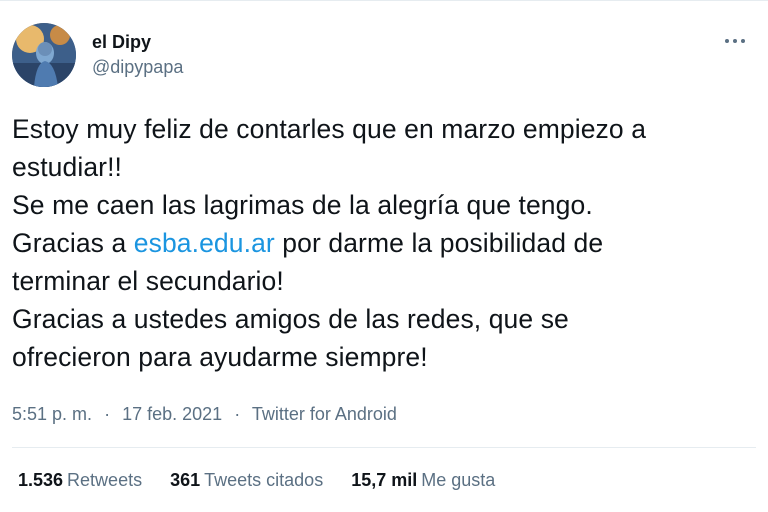  Describe the element at coordinates (41, 480) in the screenshot. I see `retweets-count: 1.536` at that location.